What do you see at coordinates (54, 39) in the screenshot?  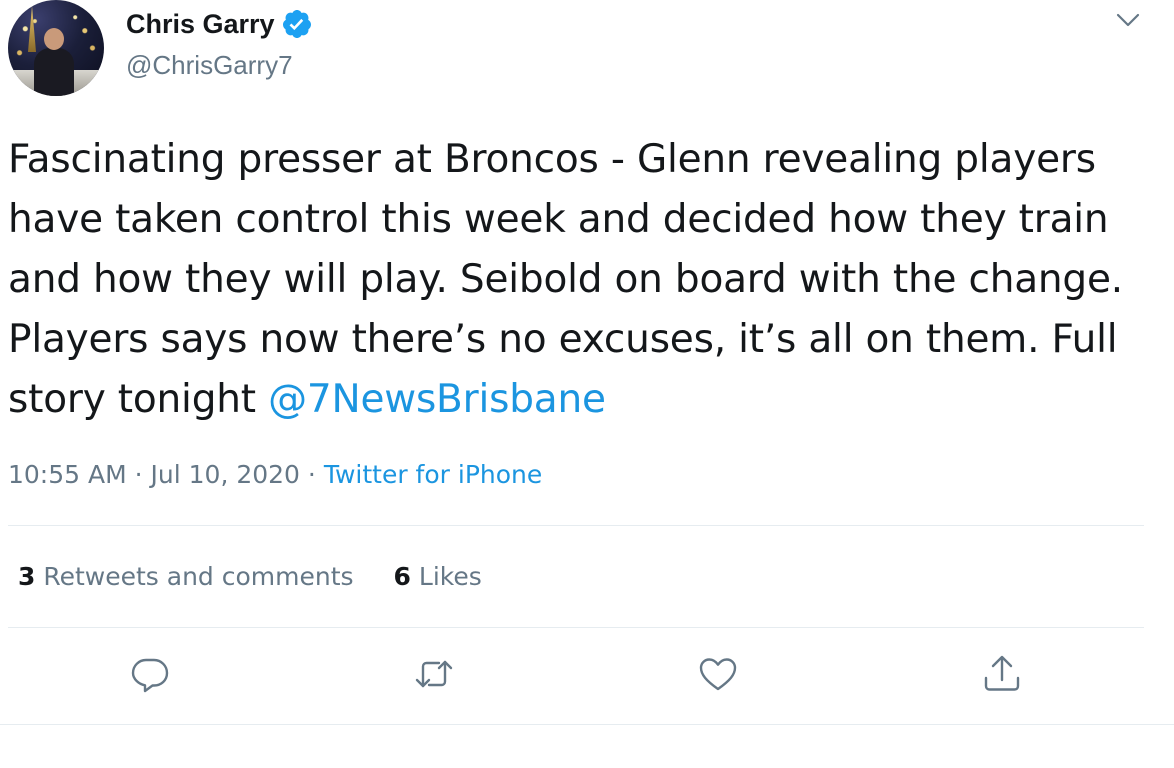 I see `avatar-person-head` at bounding box center [54, 39].